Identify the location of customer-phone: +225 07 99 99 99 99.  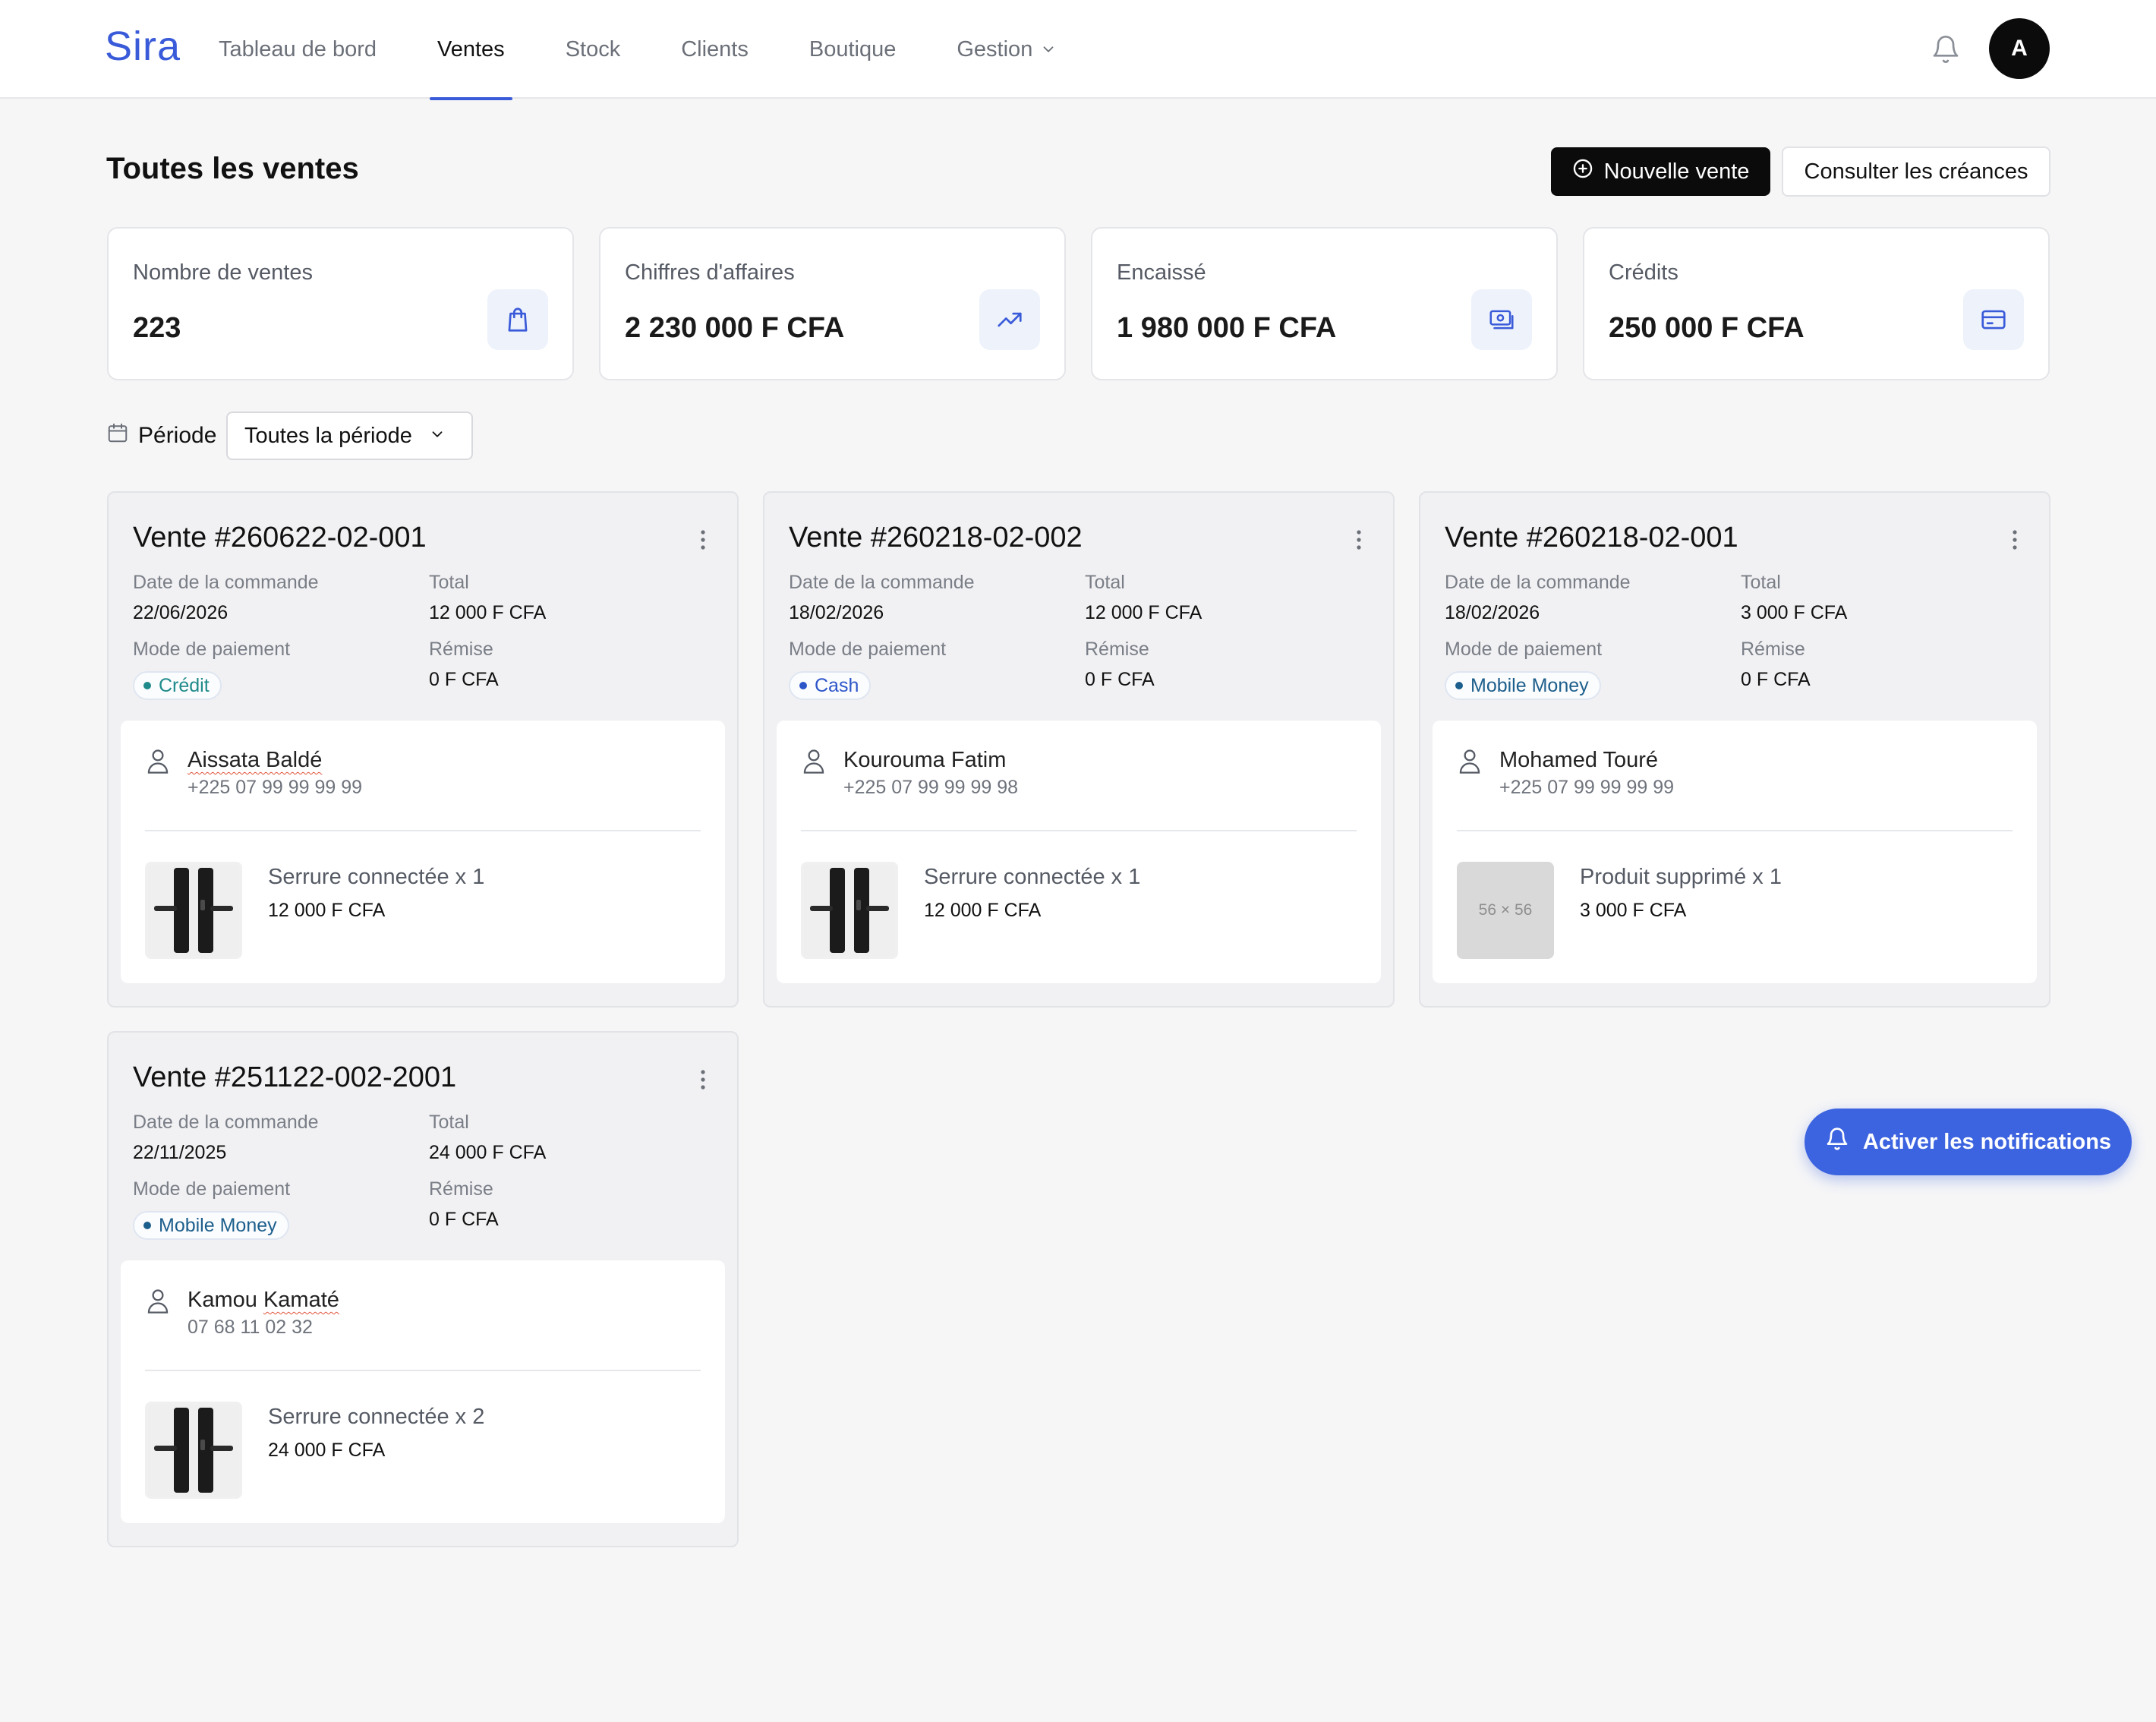
(276, 788).